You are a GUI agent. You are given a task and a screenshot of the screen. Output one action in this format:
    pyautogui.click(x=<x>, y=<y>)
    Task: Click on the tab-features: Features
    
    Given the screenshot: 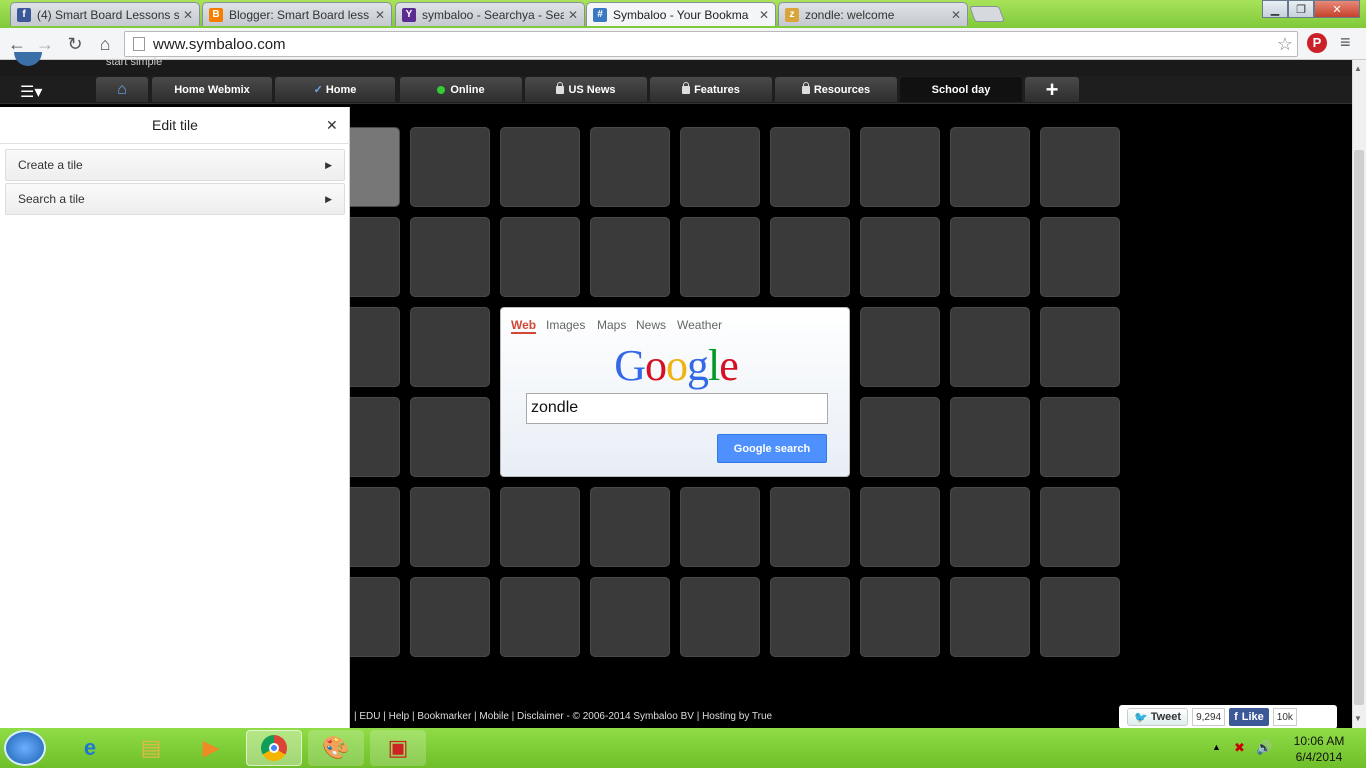 What is the action you would take?
    pyautogui.click(x=711, y=89)
    